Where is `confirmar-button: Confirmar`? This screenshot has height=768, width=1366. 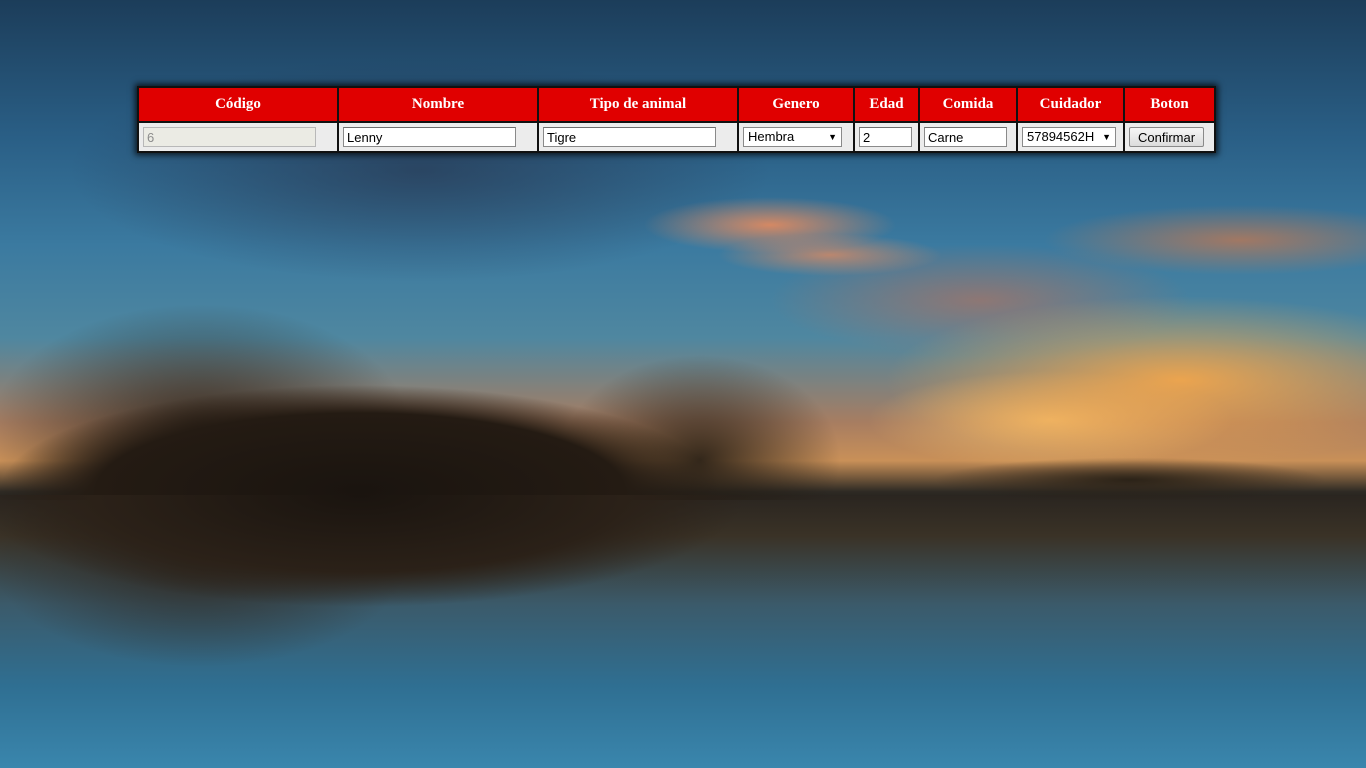
confirmar-button: Confirmar is located at coordinates (1167, 137).